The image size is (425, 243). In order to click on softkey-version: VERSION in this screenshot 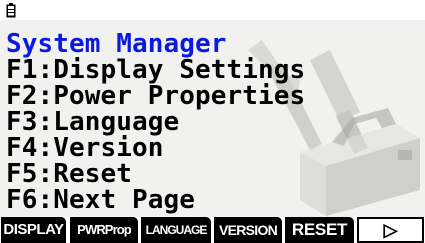, I will do `click(248, 230)`.